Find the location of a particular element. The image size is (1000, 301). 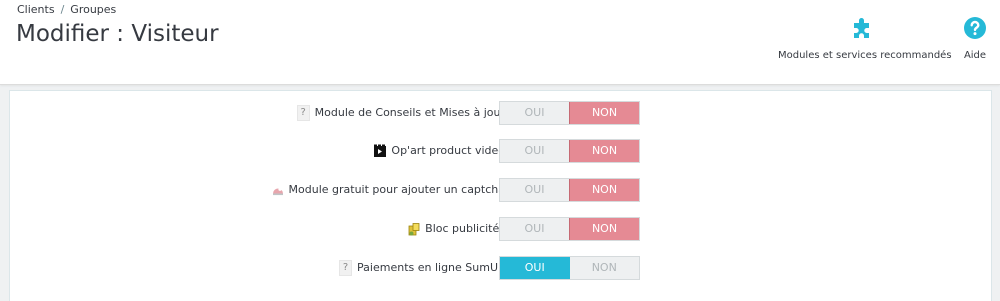

help-button: Aide is located at coordinates (975, 38).